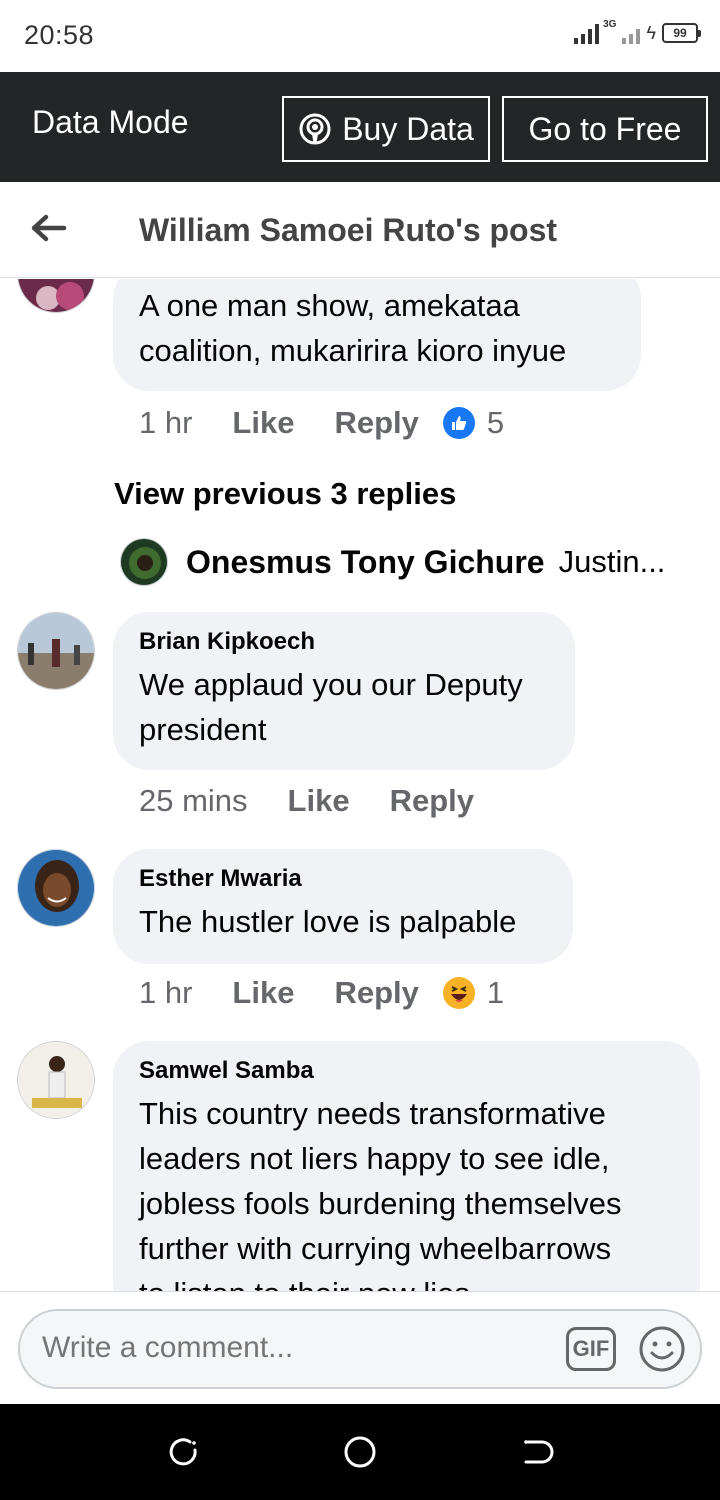 The height and width of the screenshot is (1500, 720). I want to click on gif-icon: GIF, so click(591, 1349).